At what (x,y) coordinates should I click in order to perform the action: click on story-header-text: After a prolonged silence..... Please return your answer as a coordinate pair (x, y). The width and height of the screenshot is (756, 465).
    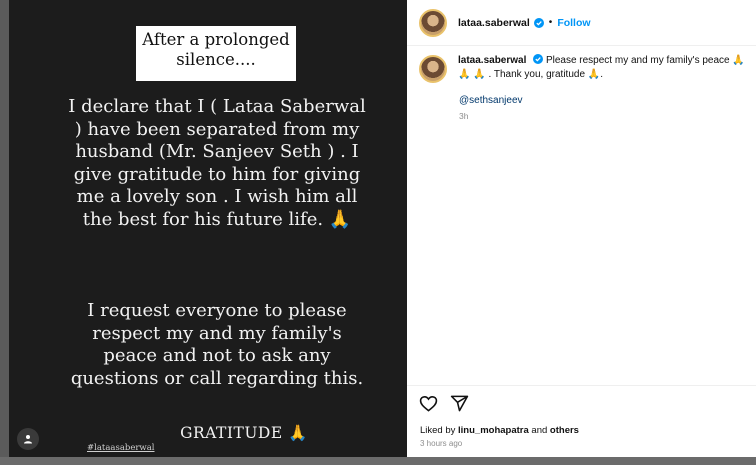
    Looking at the image, I should click on (216, 49).